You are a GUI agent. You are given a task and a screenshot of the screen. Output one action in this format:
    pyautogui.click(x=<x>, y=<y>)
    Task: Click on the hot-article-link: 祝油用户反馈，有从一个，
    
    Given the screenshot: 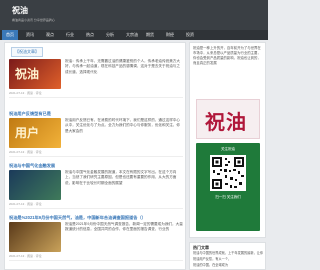 What is the action you would take?
    pyautogui.click(x=228, y=259)
    